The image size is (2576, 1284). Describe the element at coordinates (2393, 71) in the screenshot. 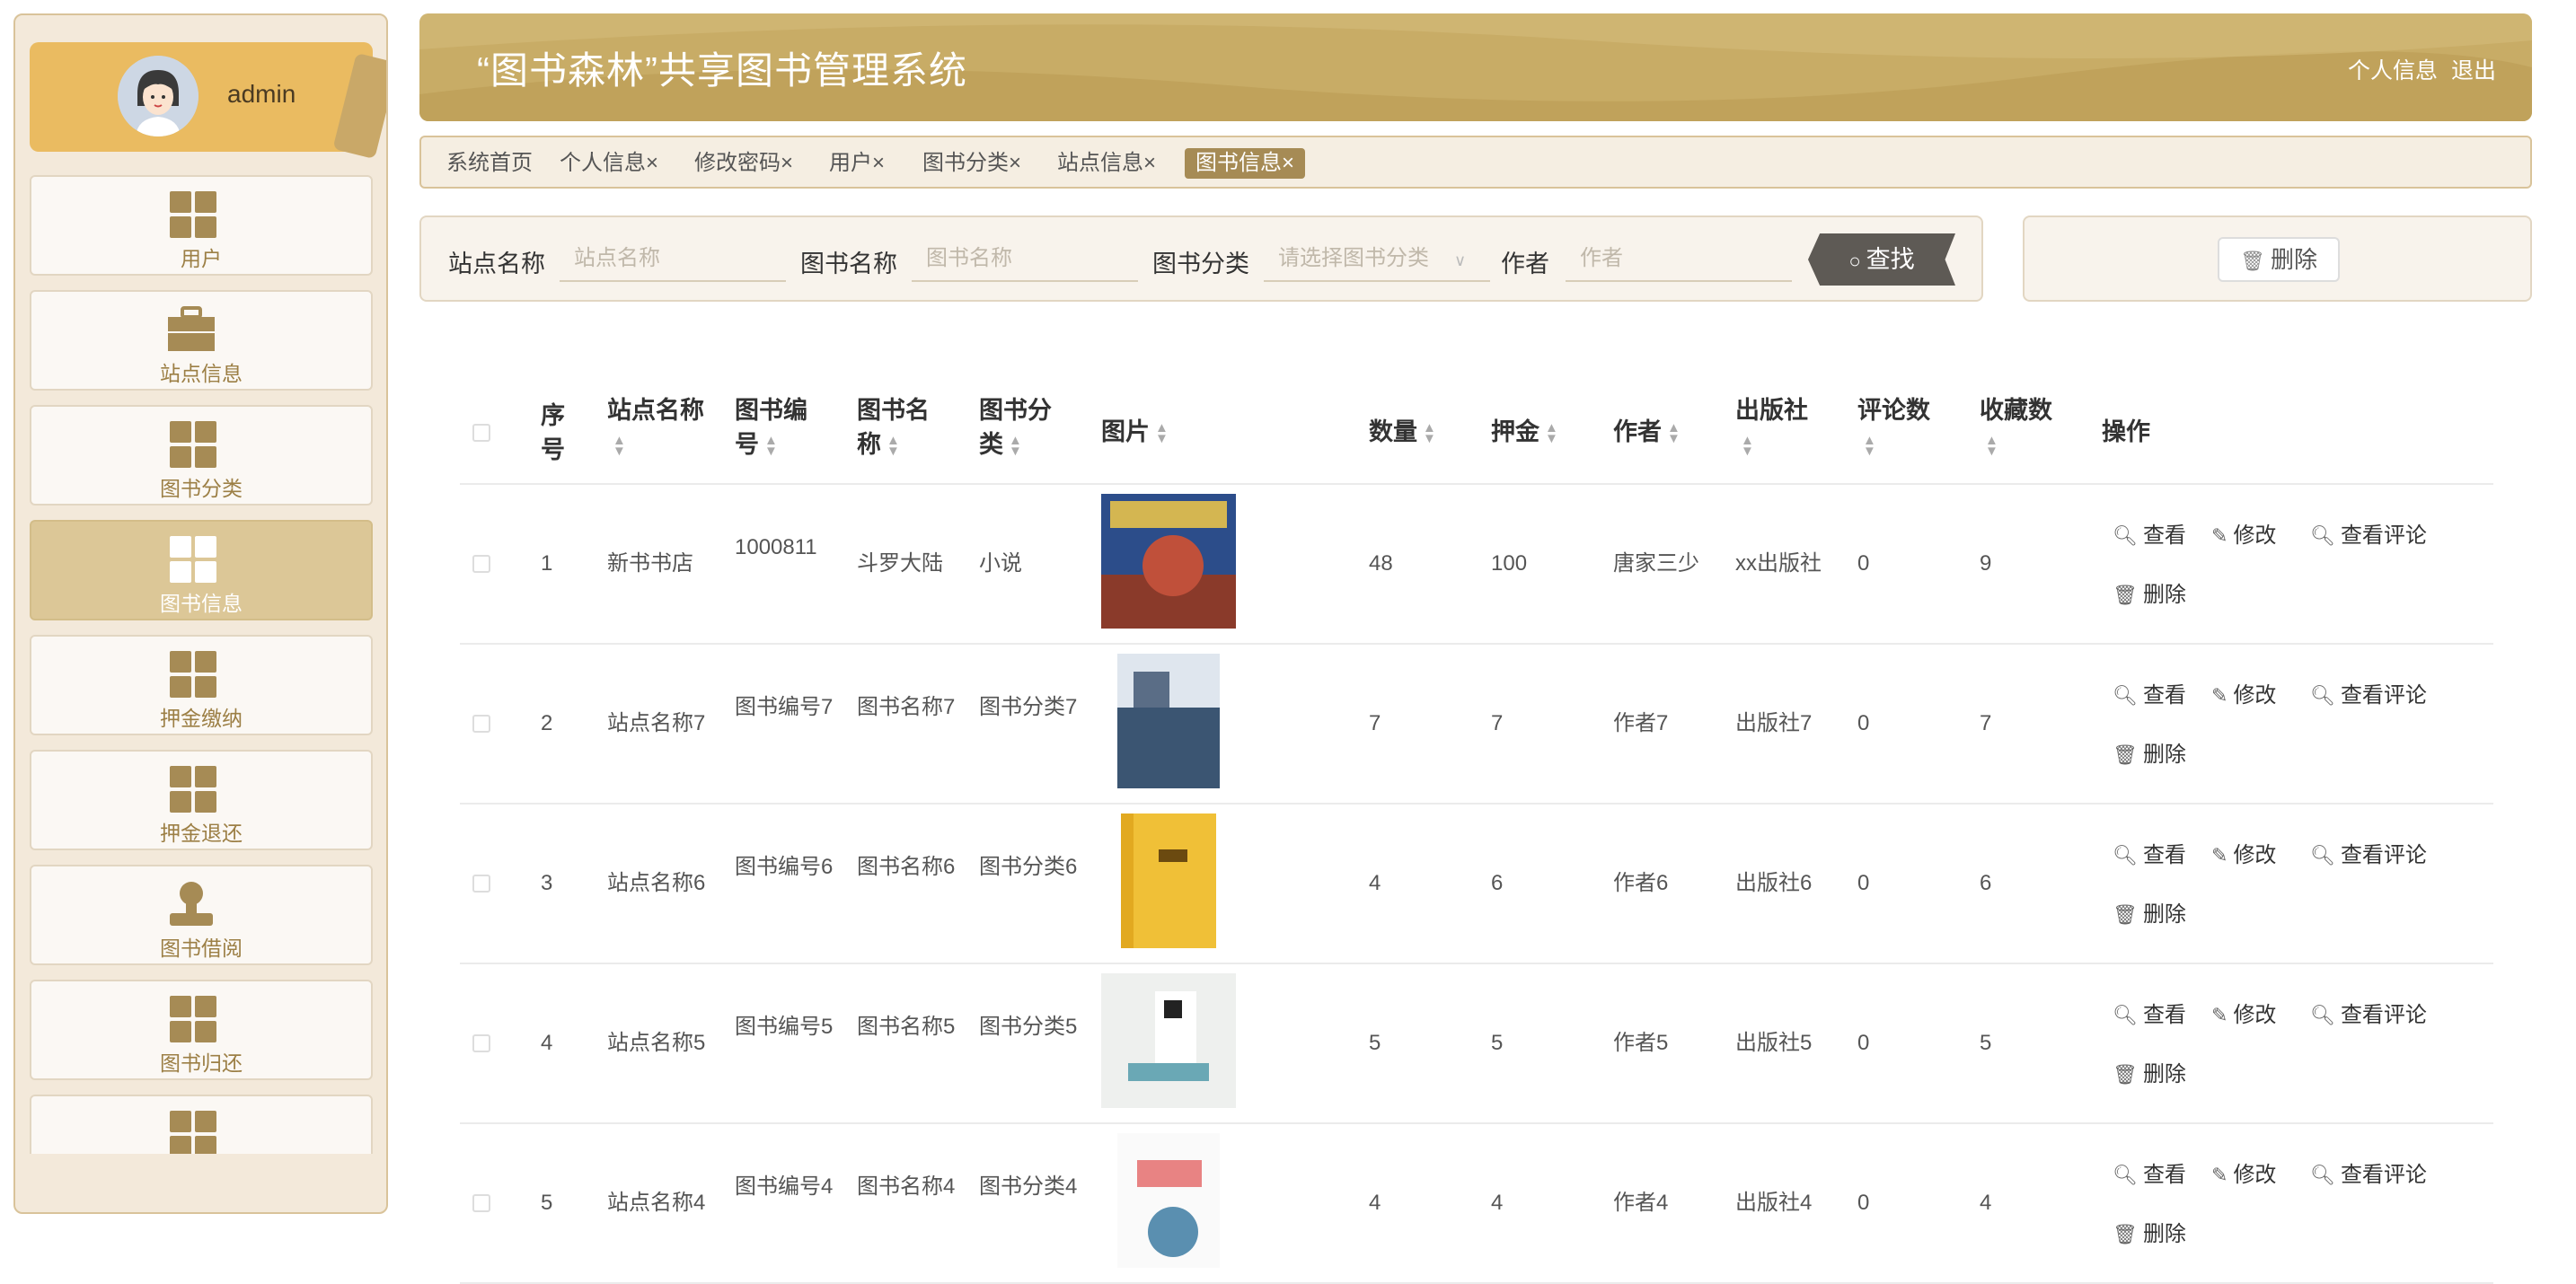

I see `profile-link: 个人信息` at that location.